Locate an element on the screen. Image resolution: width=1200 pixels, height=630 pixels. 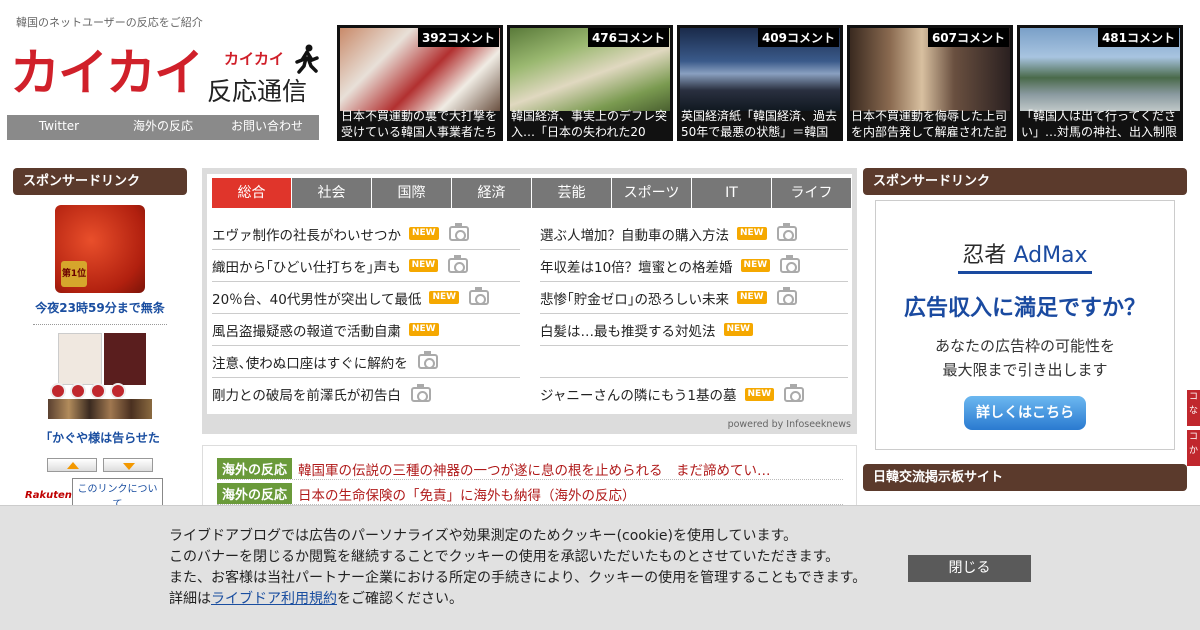
news-item: 白髪は…最も推奨する対処法 NEW is located at coordinates (694, 330).